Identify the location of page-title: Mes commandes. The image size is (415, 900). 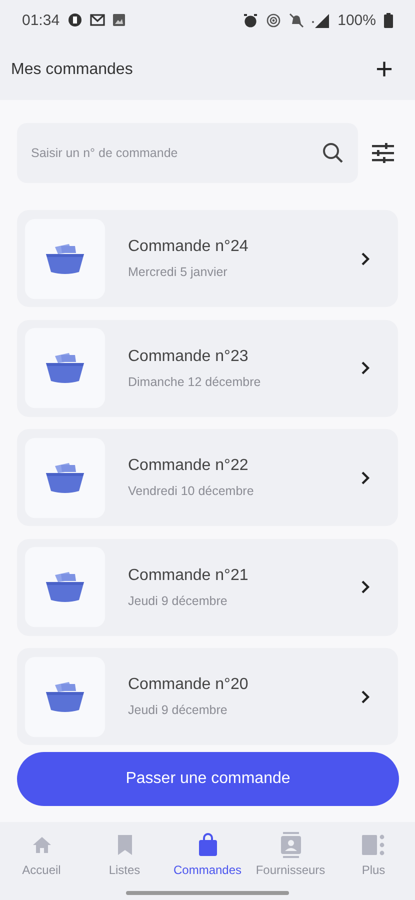
(72, 70).